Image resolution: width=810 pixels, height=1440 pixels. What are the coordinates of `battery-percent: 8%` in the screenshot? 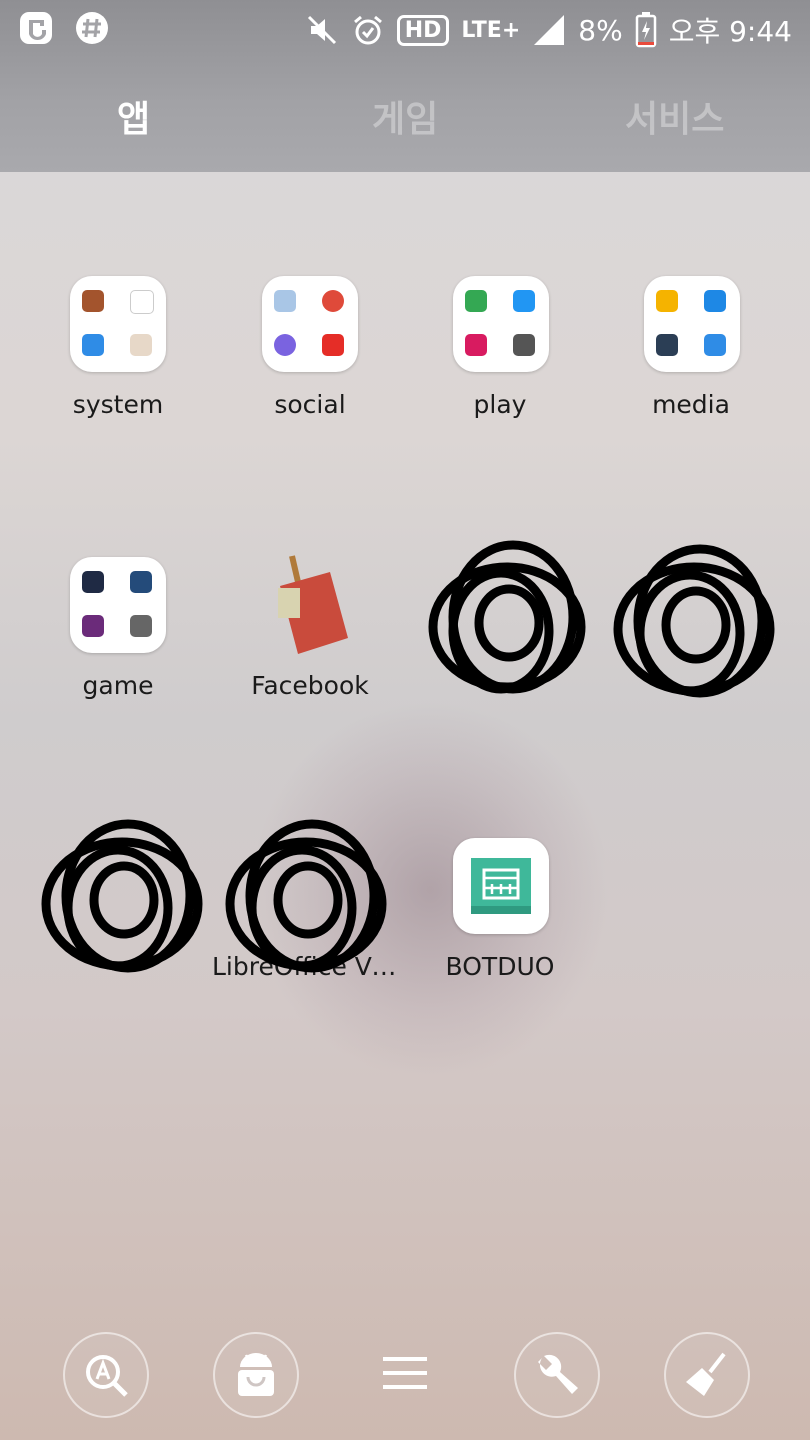 It's located at (600, 30).